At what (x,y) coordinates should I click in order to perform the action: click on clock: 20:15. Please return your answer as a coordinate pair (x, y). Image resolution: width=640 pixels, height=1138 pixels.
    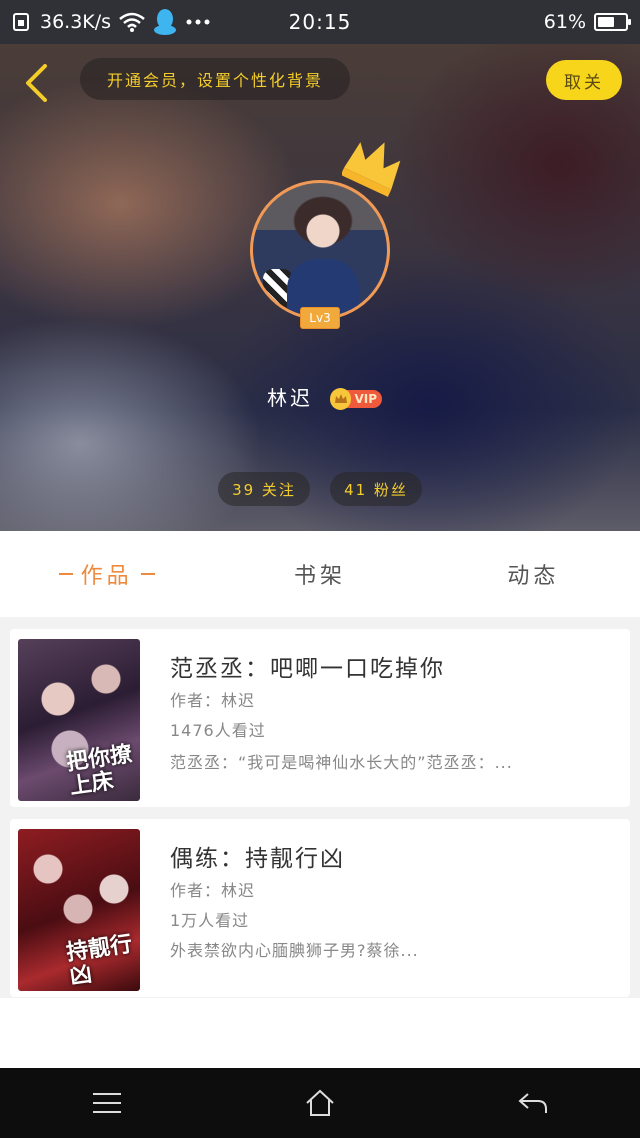
    Looking at the image, I should click on (320, 22).